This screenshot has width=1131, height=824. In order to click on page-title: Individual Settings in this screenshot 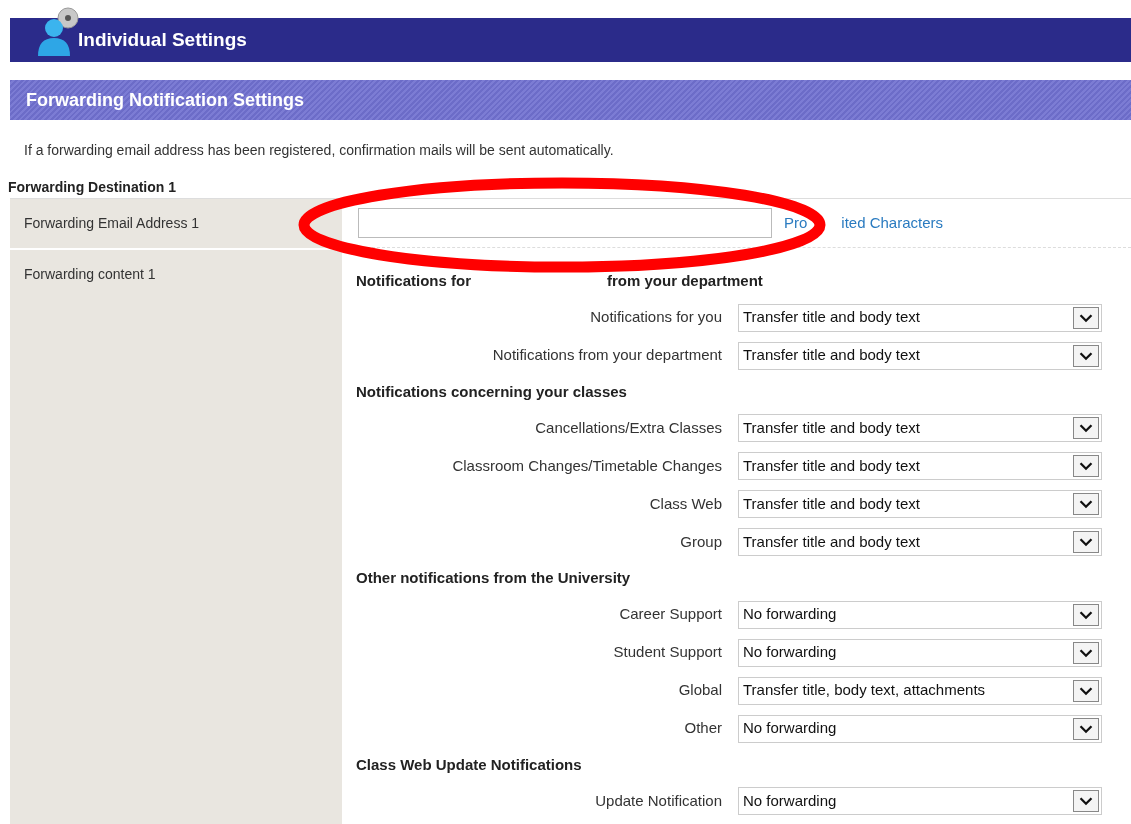, I will do `click(162, 39)`.